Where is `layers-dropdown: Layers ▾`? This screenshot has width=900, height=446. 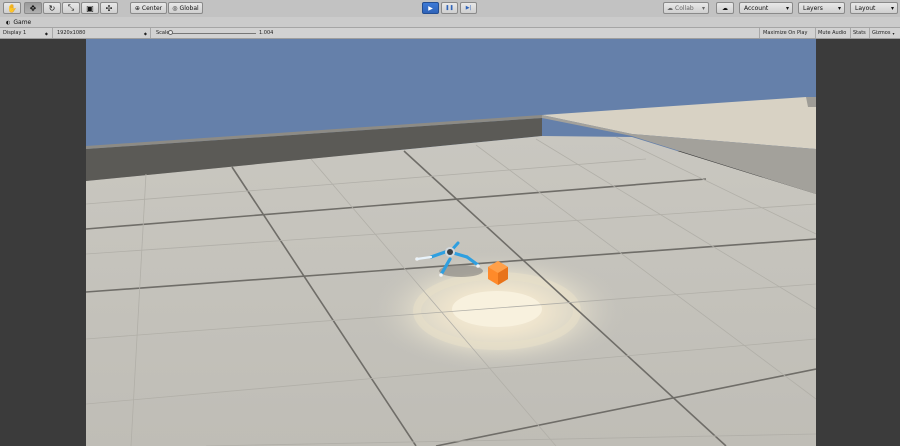
layers-dropdown: Layers ▾ is located at coordinates (821, 8).